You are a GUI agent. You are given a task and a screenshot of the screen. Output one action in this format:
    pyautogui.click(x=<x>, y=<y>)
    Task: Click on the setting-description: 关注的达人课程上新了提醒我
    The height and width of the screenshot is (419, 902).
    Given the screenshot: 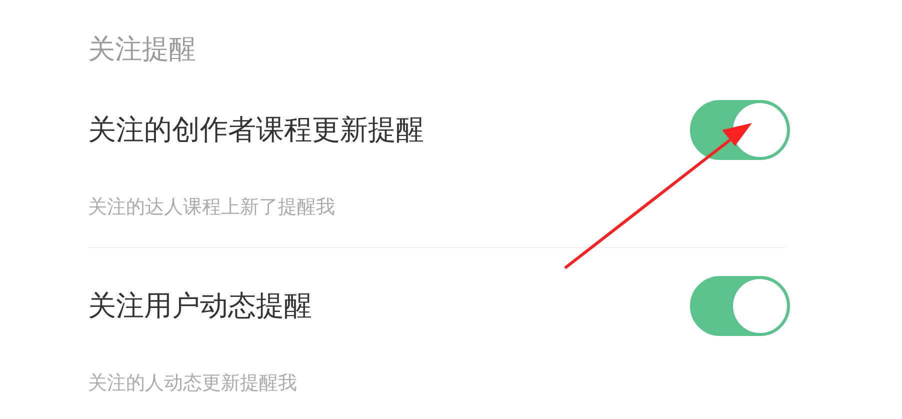 What is the action you would take?
    pyautogui.click(x=212, y=207)
    